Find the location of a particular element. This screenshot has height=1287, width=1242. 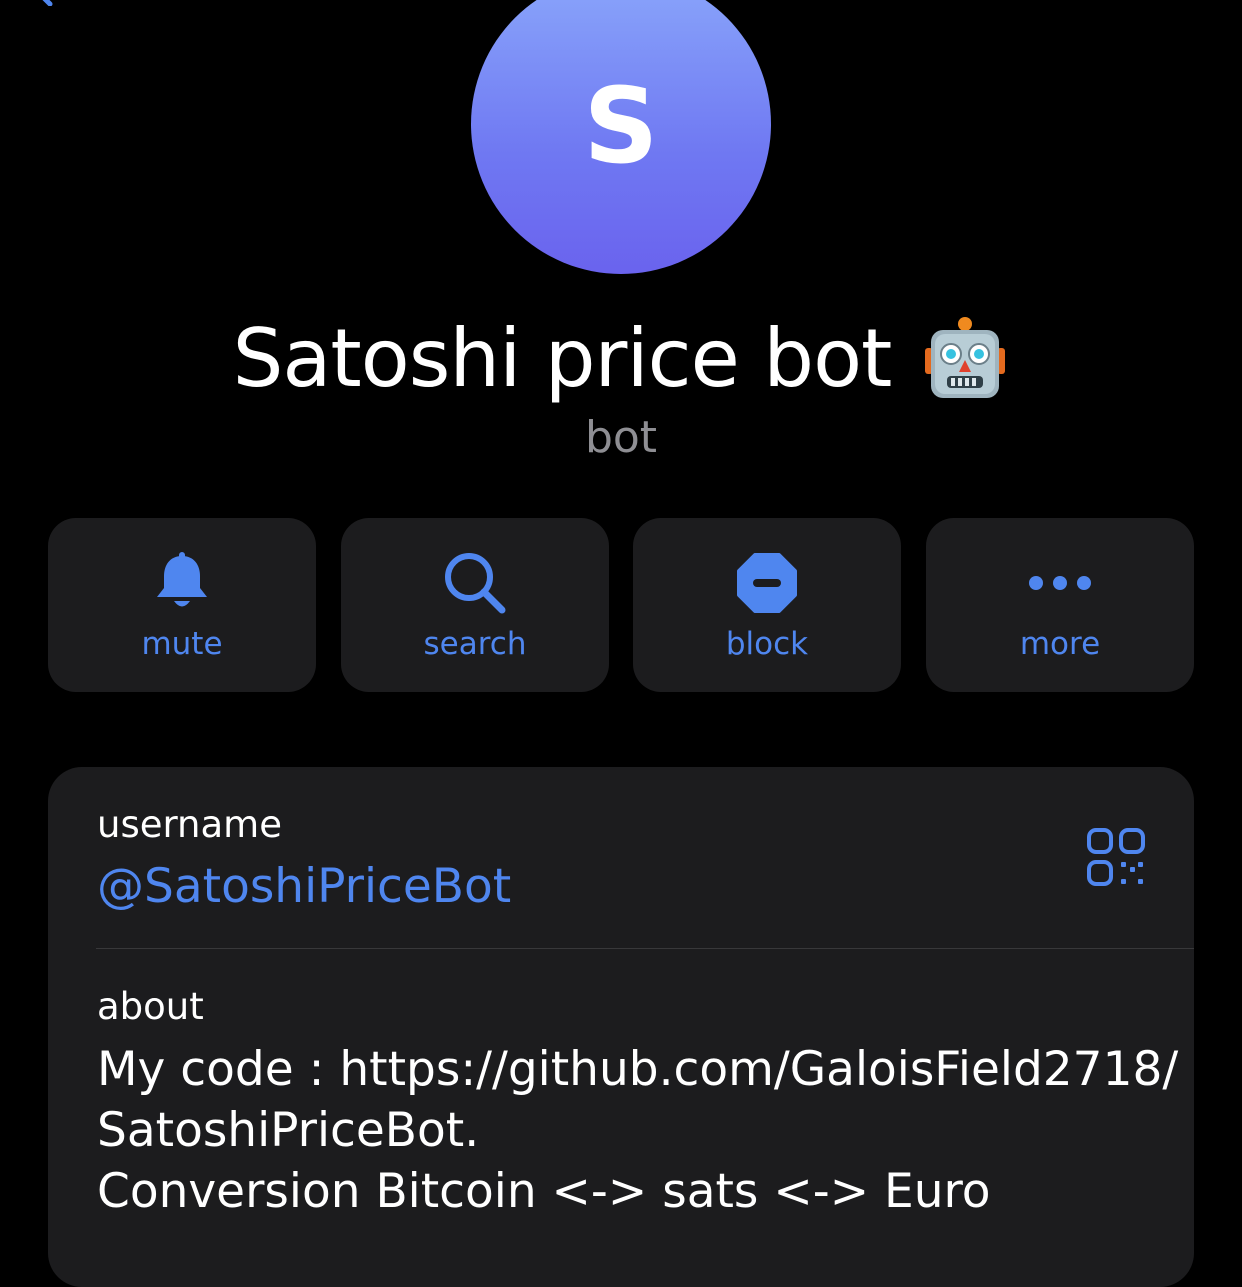

more-button: more is located at coordinates (1060, 605).